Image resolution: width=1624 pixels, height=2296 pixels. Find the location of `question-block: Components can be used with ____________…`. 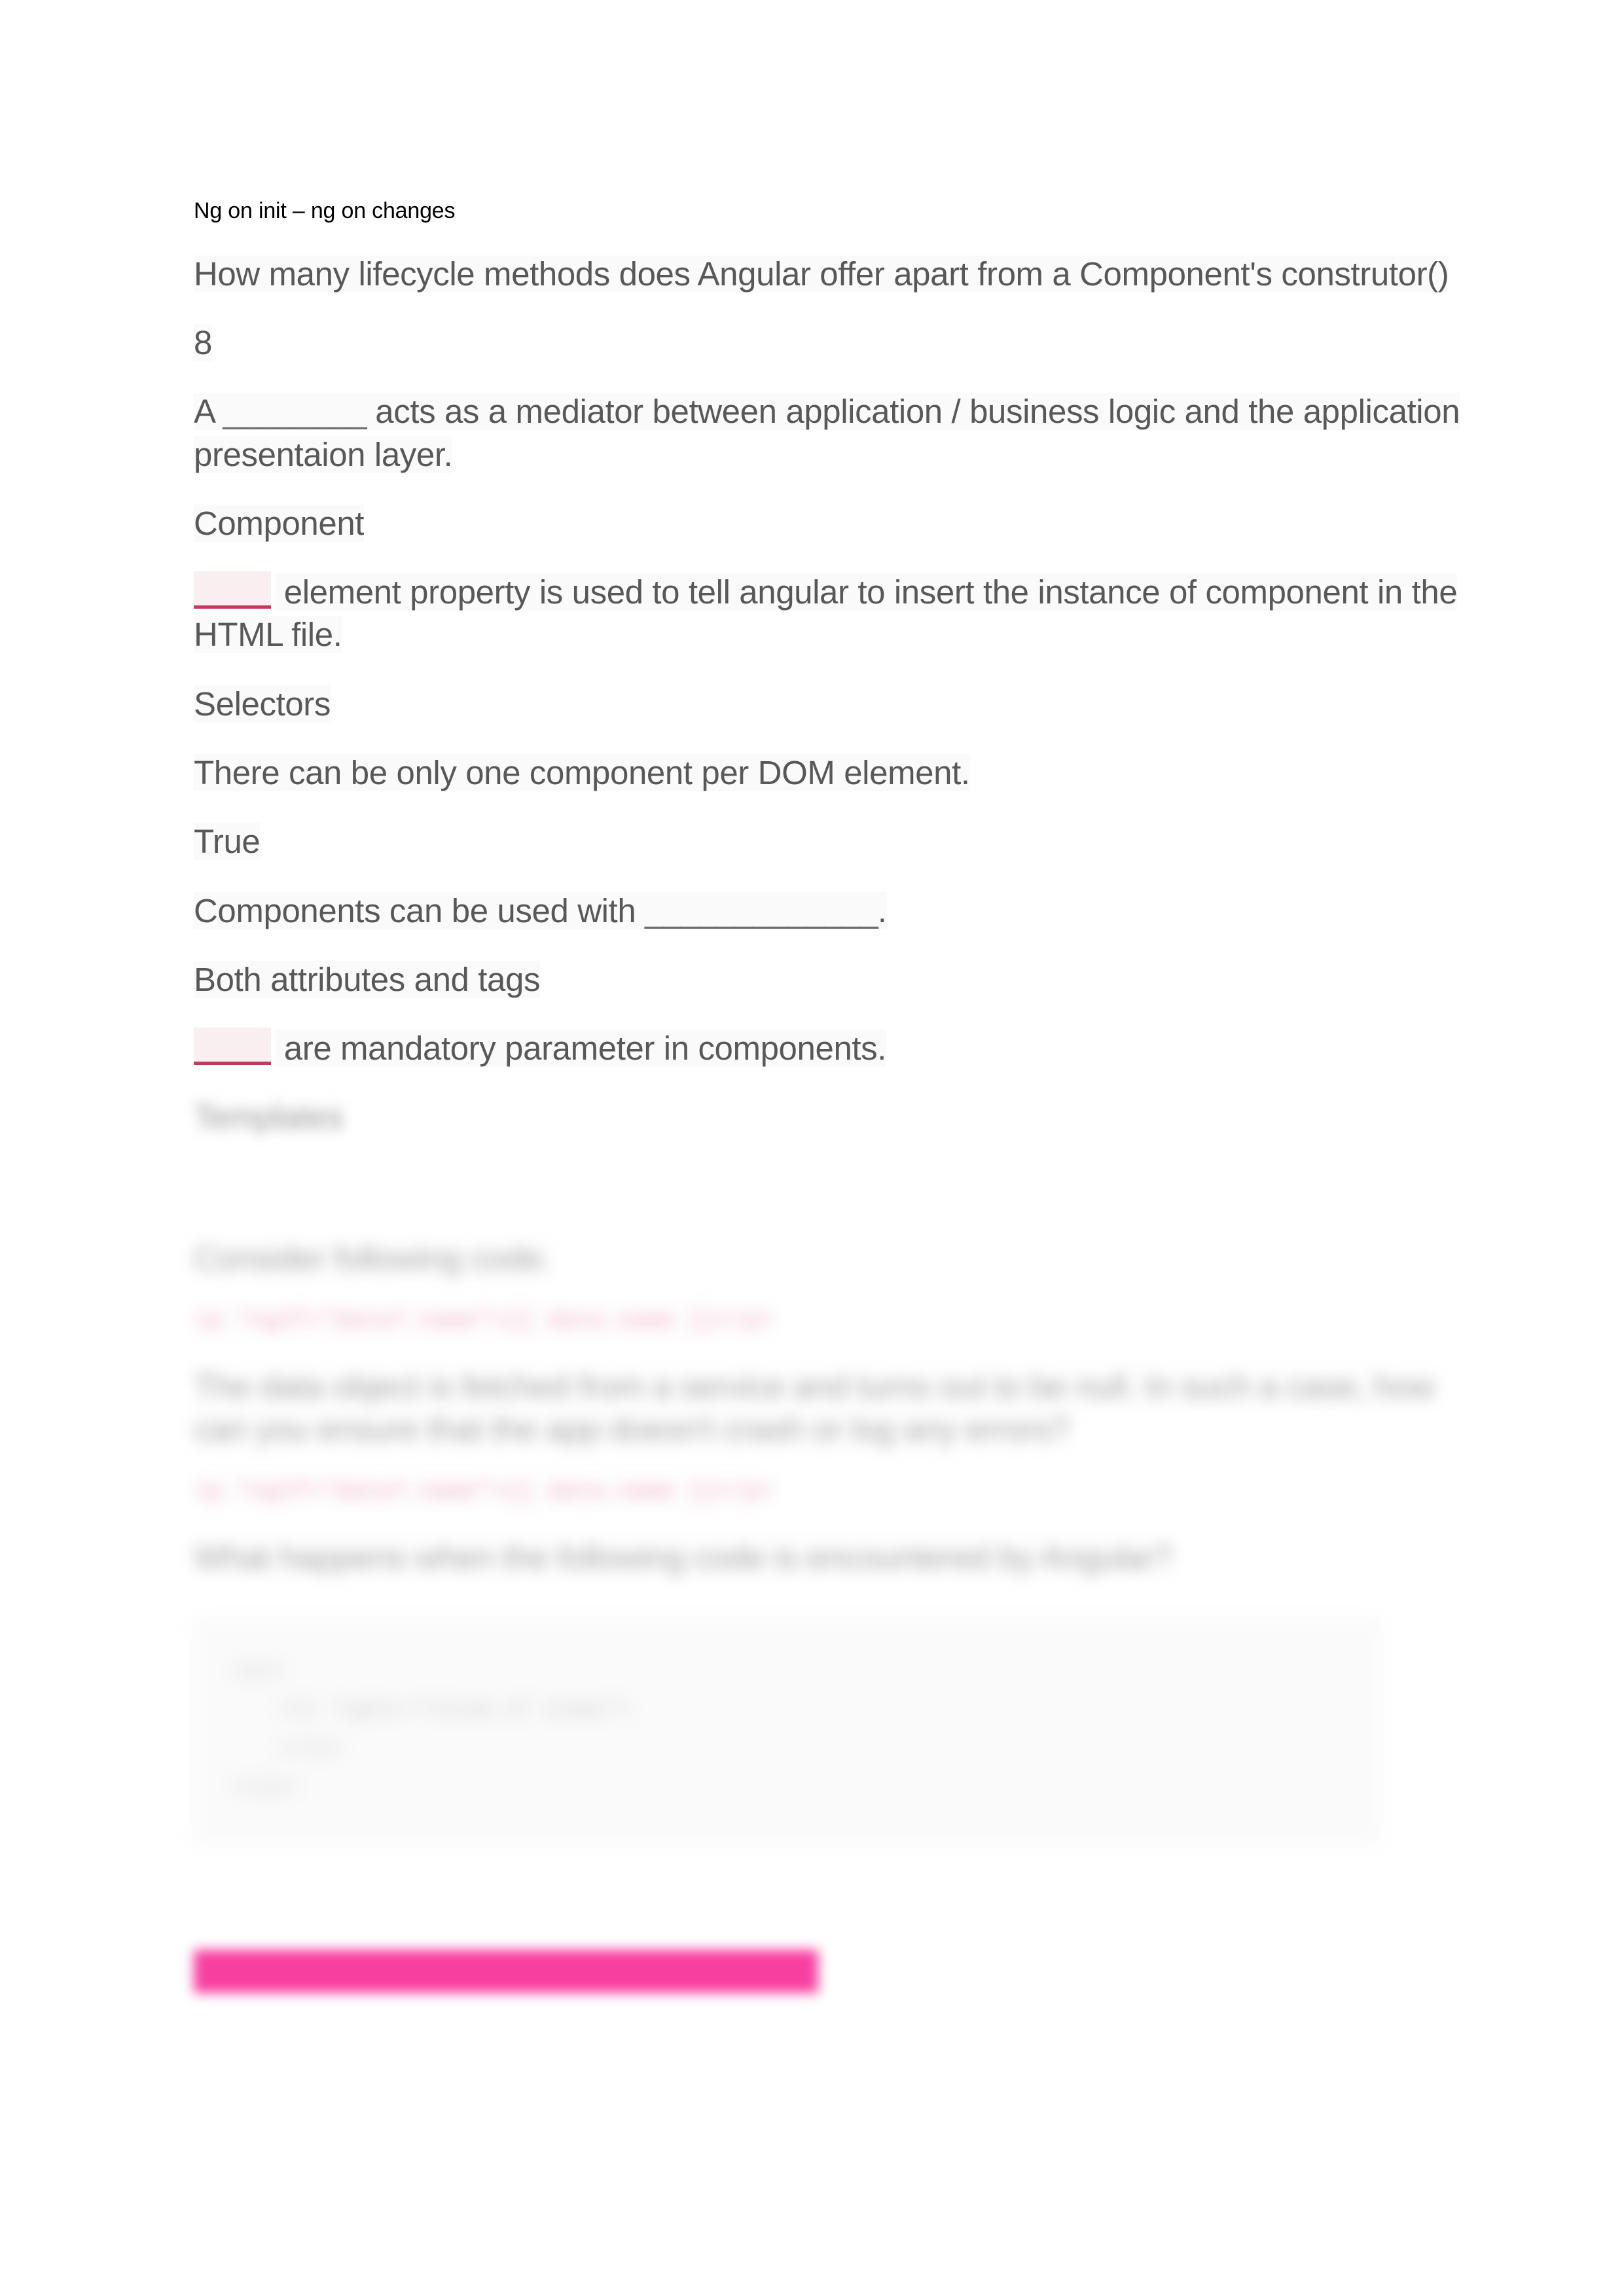

question-block: Components can be used with ____________… is located at coordinates (827, 910).